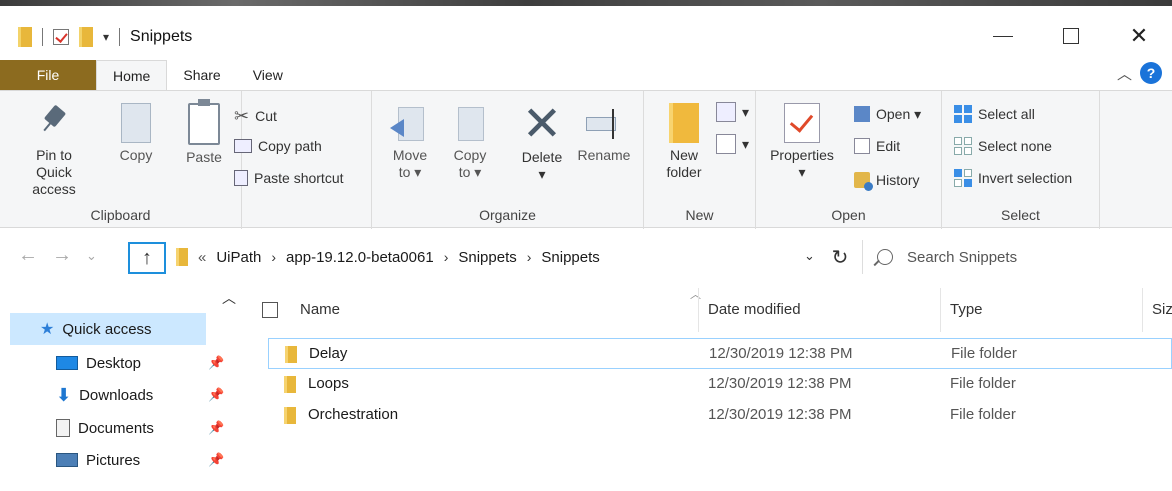 The width and height of the screenshot is (1172, 491). I want to click on nav-item-pictures: Pictures 📌, so click(118, 460).